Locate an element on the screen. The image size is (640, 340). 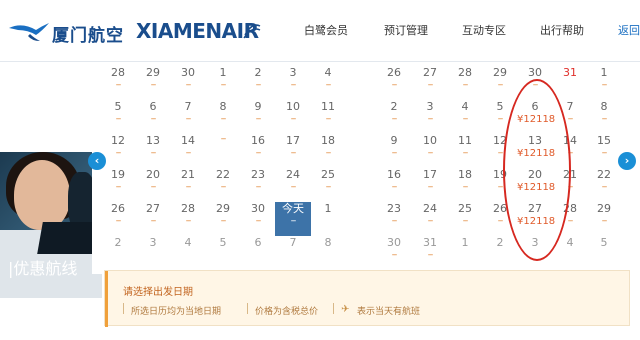
day-number: 30 is located at coordinates (188, 72).